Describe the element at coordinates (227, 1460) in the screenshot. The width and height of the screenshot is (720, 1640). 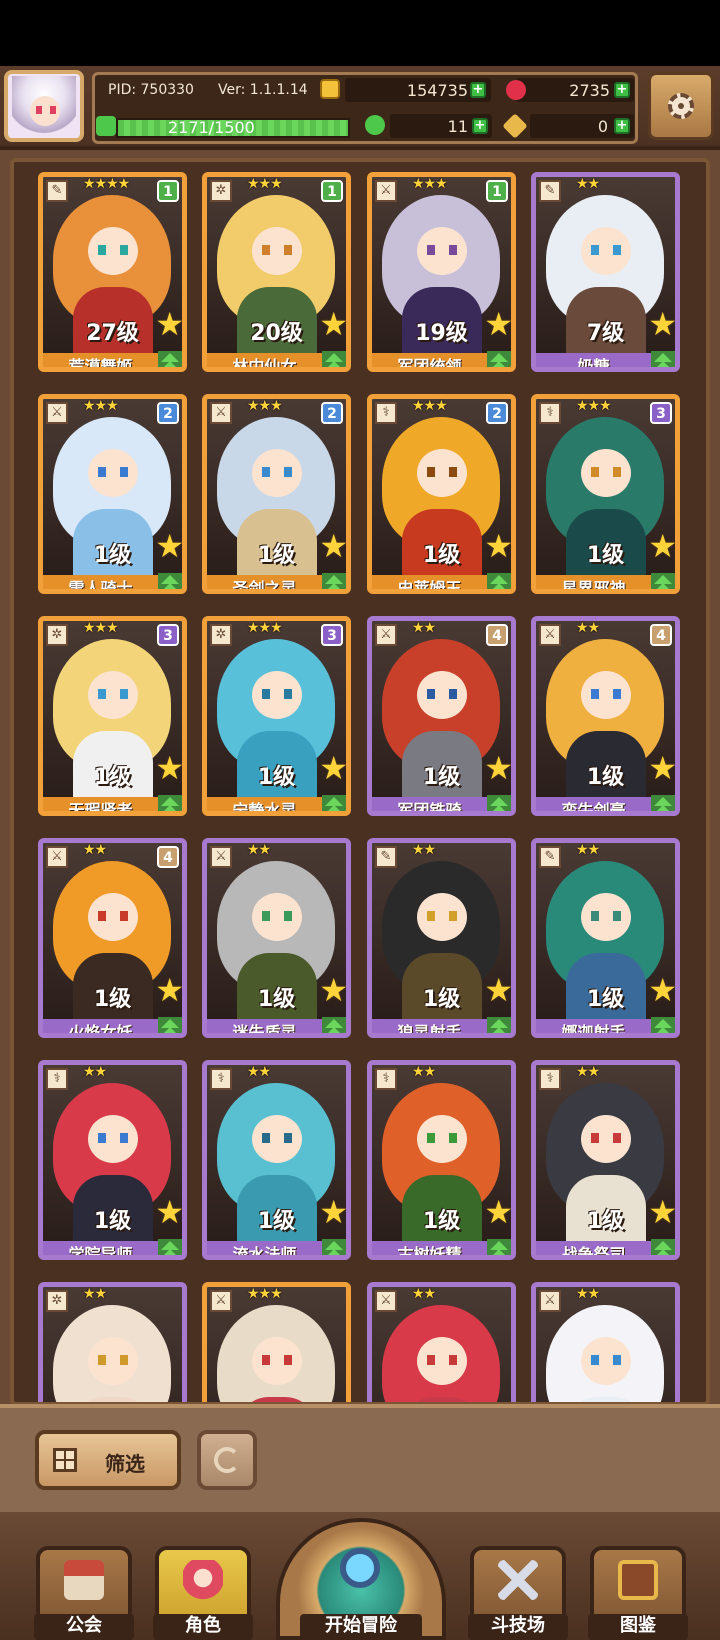
I see `refresh-button` at that location.